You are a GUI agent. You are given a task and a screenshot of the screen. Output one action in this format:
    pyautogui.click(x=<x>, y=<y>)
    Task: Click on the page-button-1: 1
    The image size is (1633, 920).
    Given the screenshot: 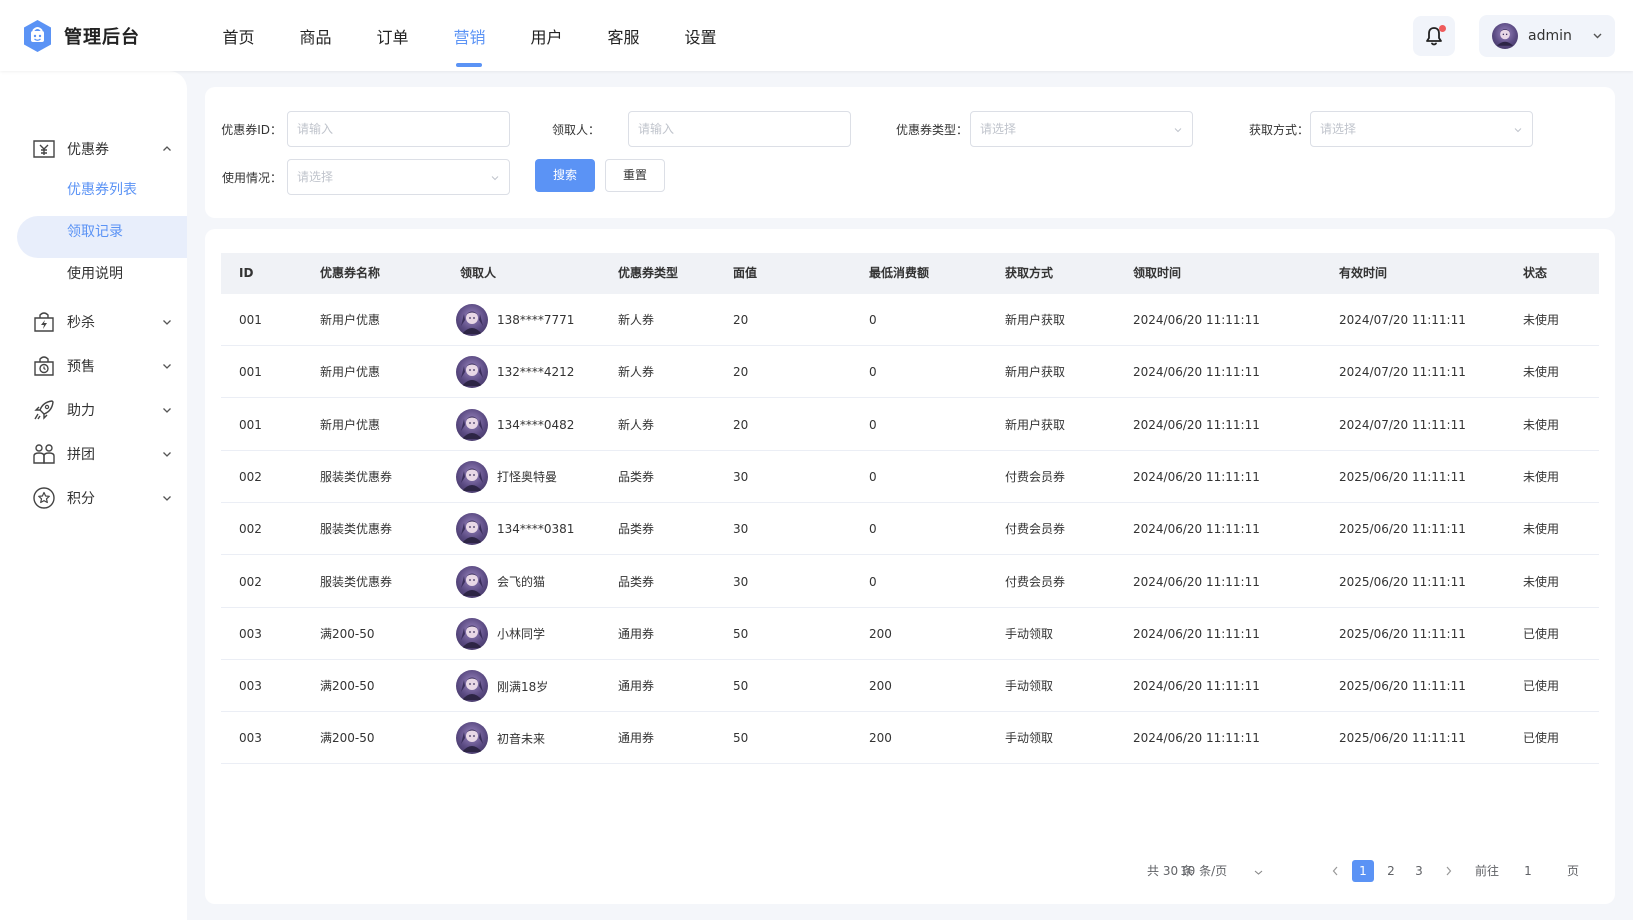 What is the action you would take?
    pyautogui.click(x=1363, y=871)
    